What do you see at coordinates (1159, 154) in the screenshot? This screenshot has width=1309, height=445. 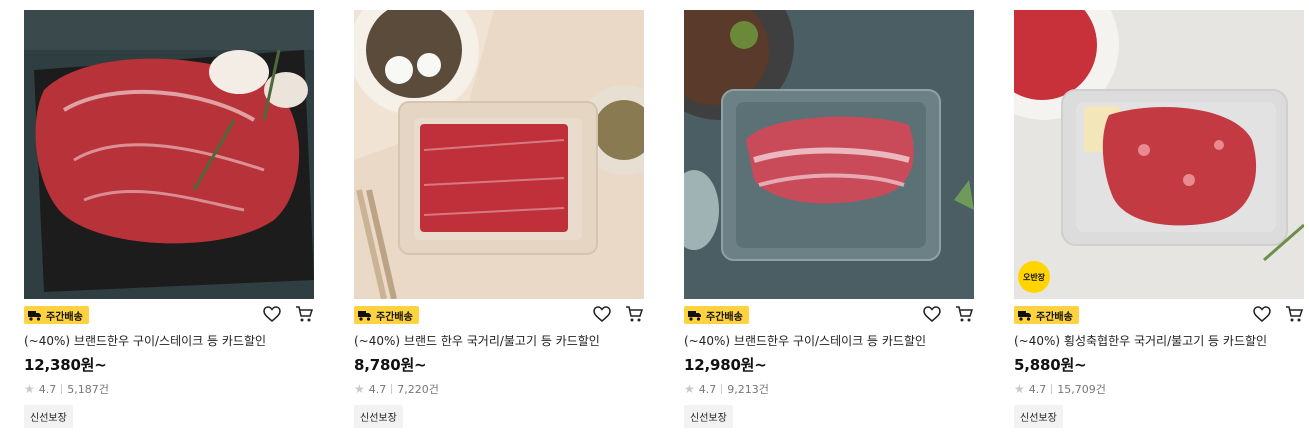 I see `product-image: 오반장` at bounding box center [1159, 154].